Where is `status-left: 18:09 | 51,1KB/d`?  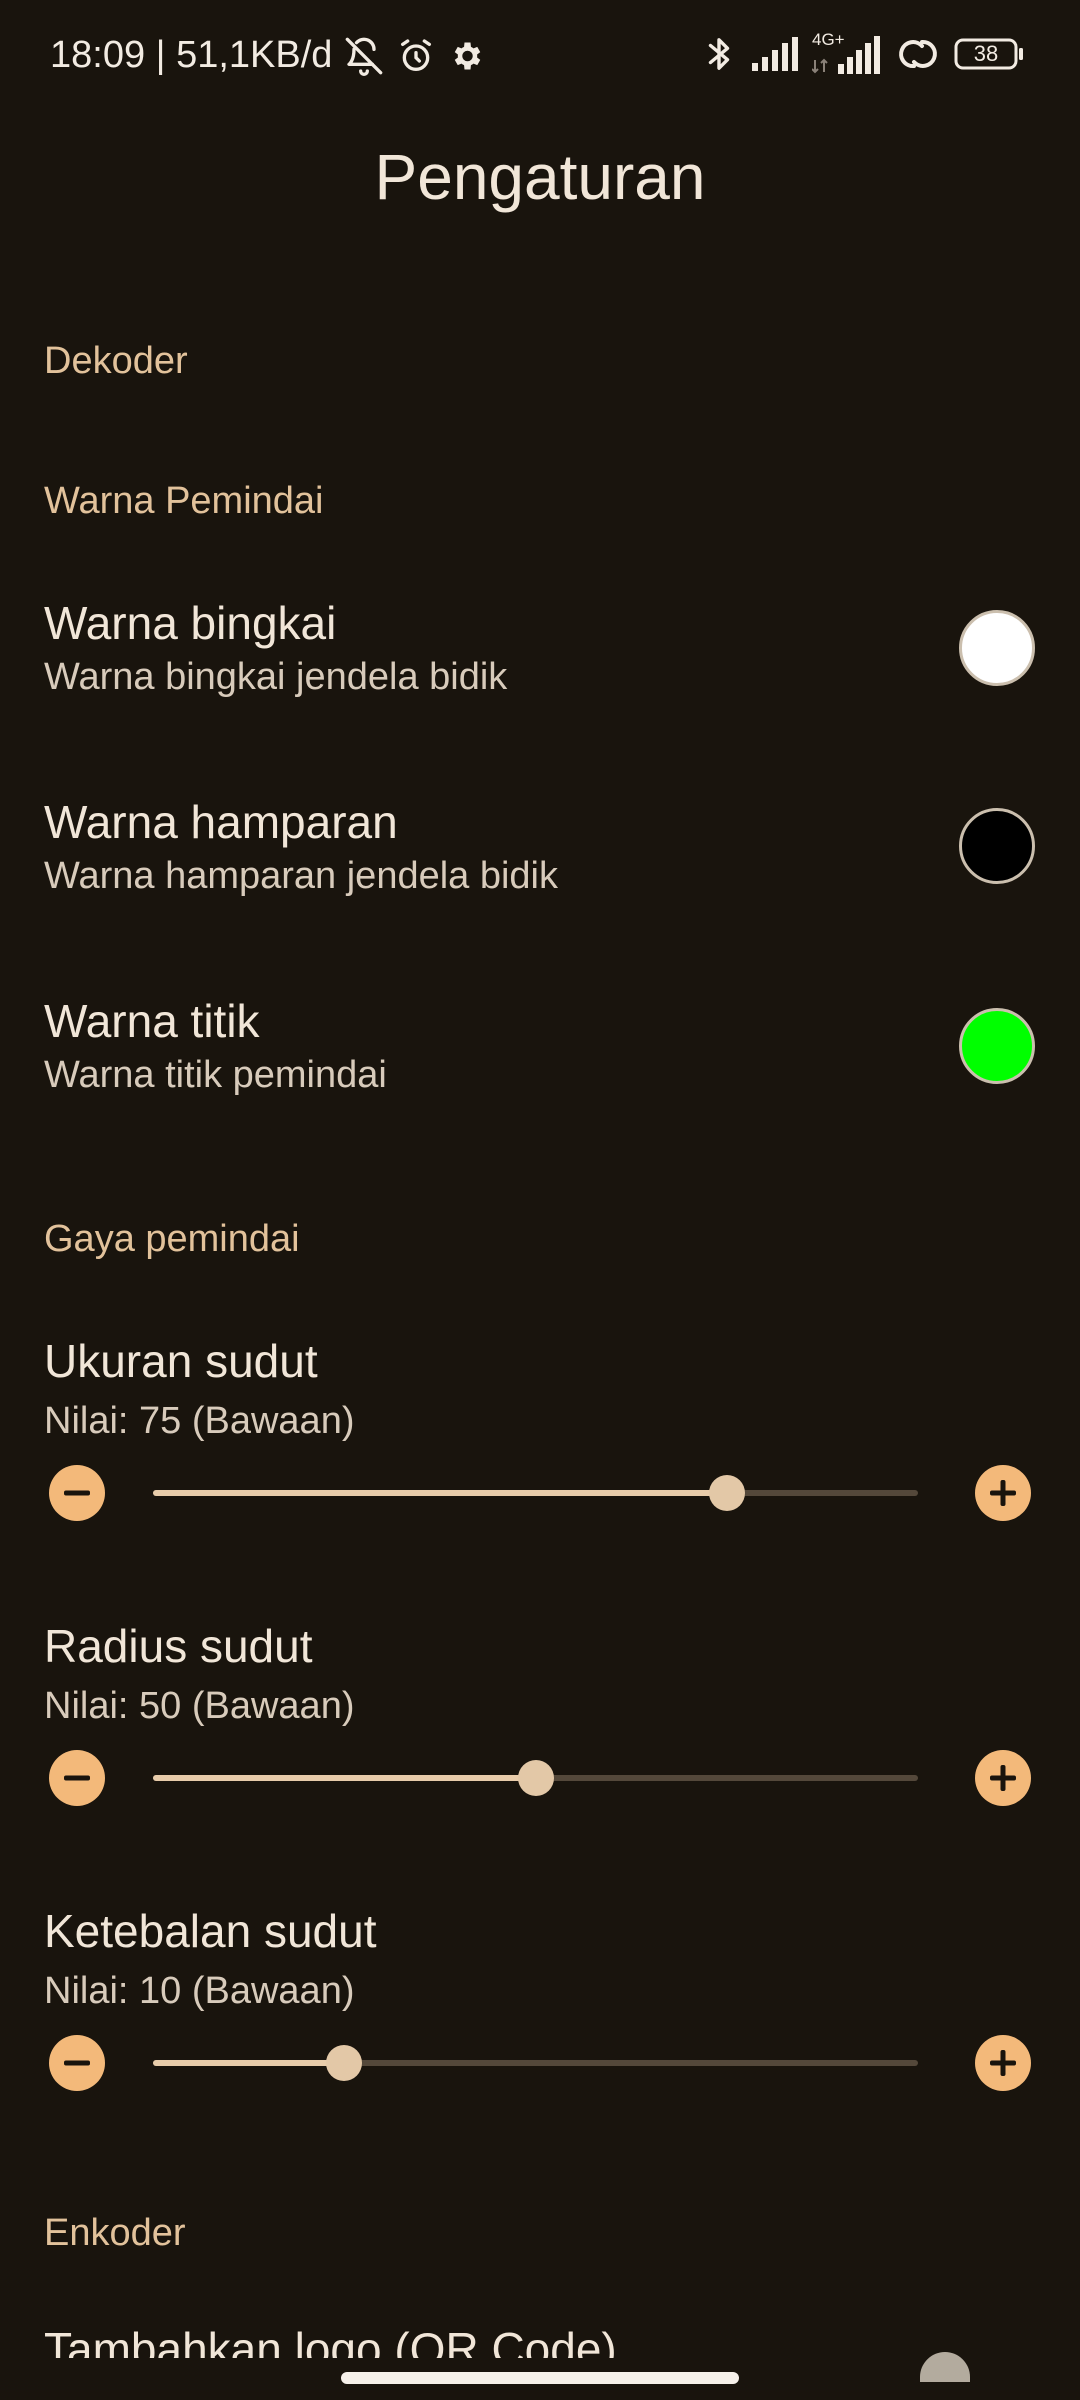 status-left: 18:09 | 51,1KB/d is located at coordinates (267, 55).